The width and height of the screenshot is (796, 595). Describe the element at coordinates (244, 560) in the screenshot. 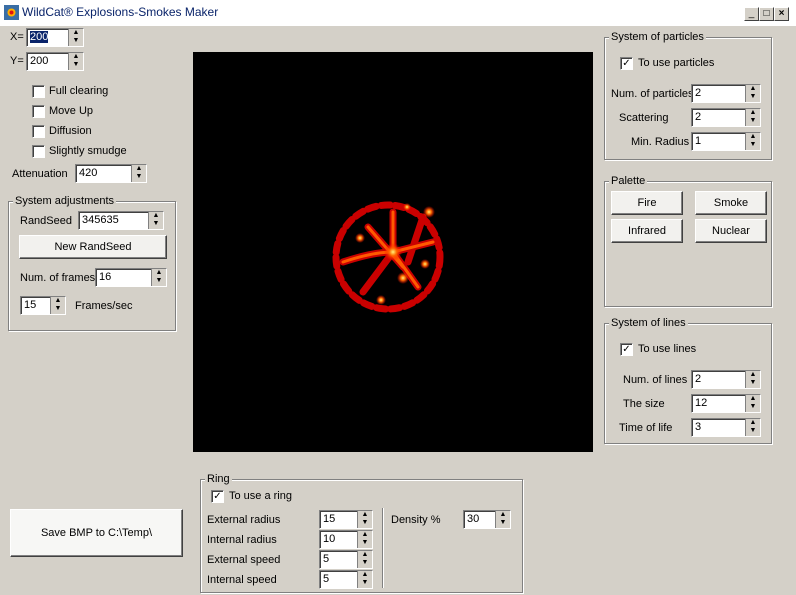

I see `external-speed-label: External speed` at that location.